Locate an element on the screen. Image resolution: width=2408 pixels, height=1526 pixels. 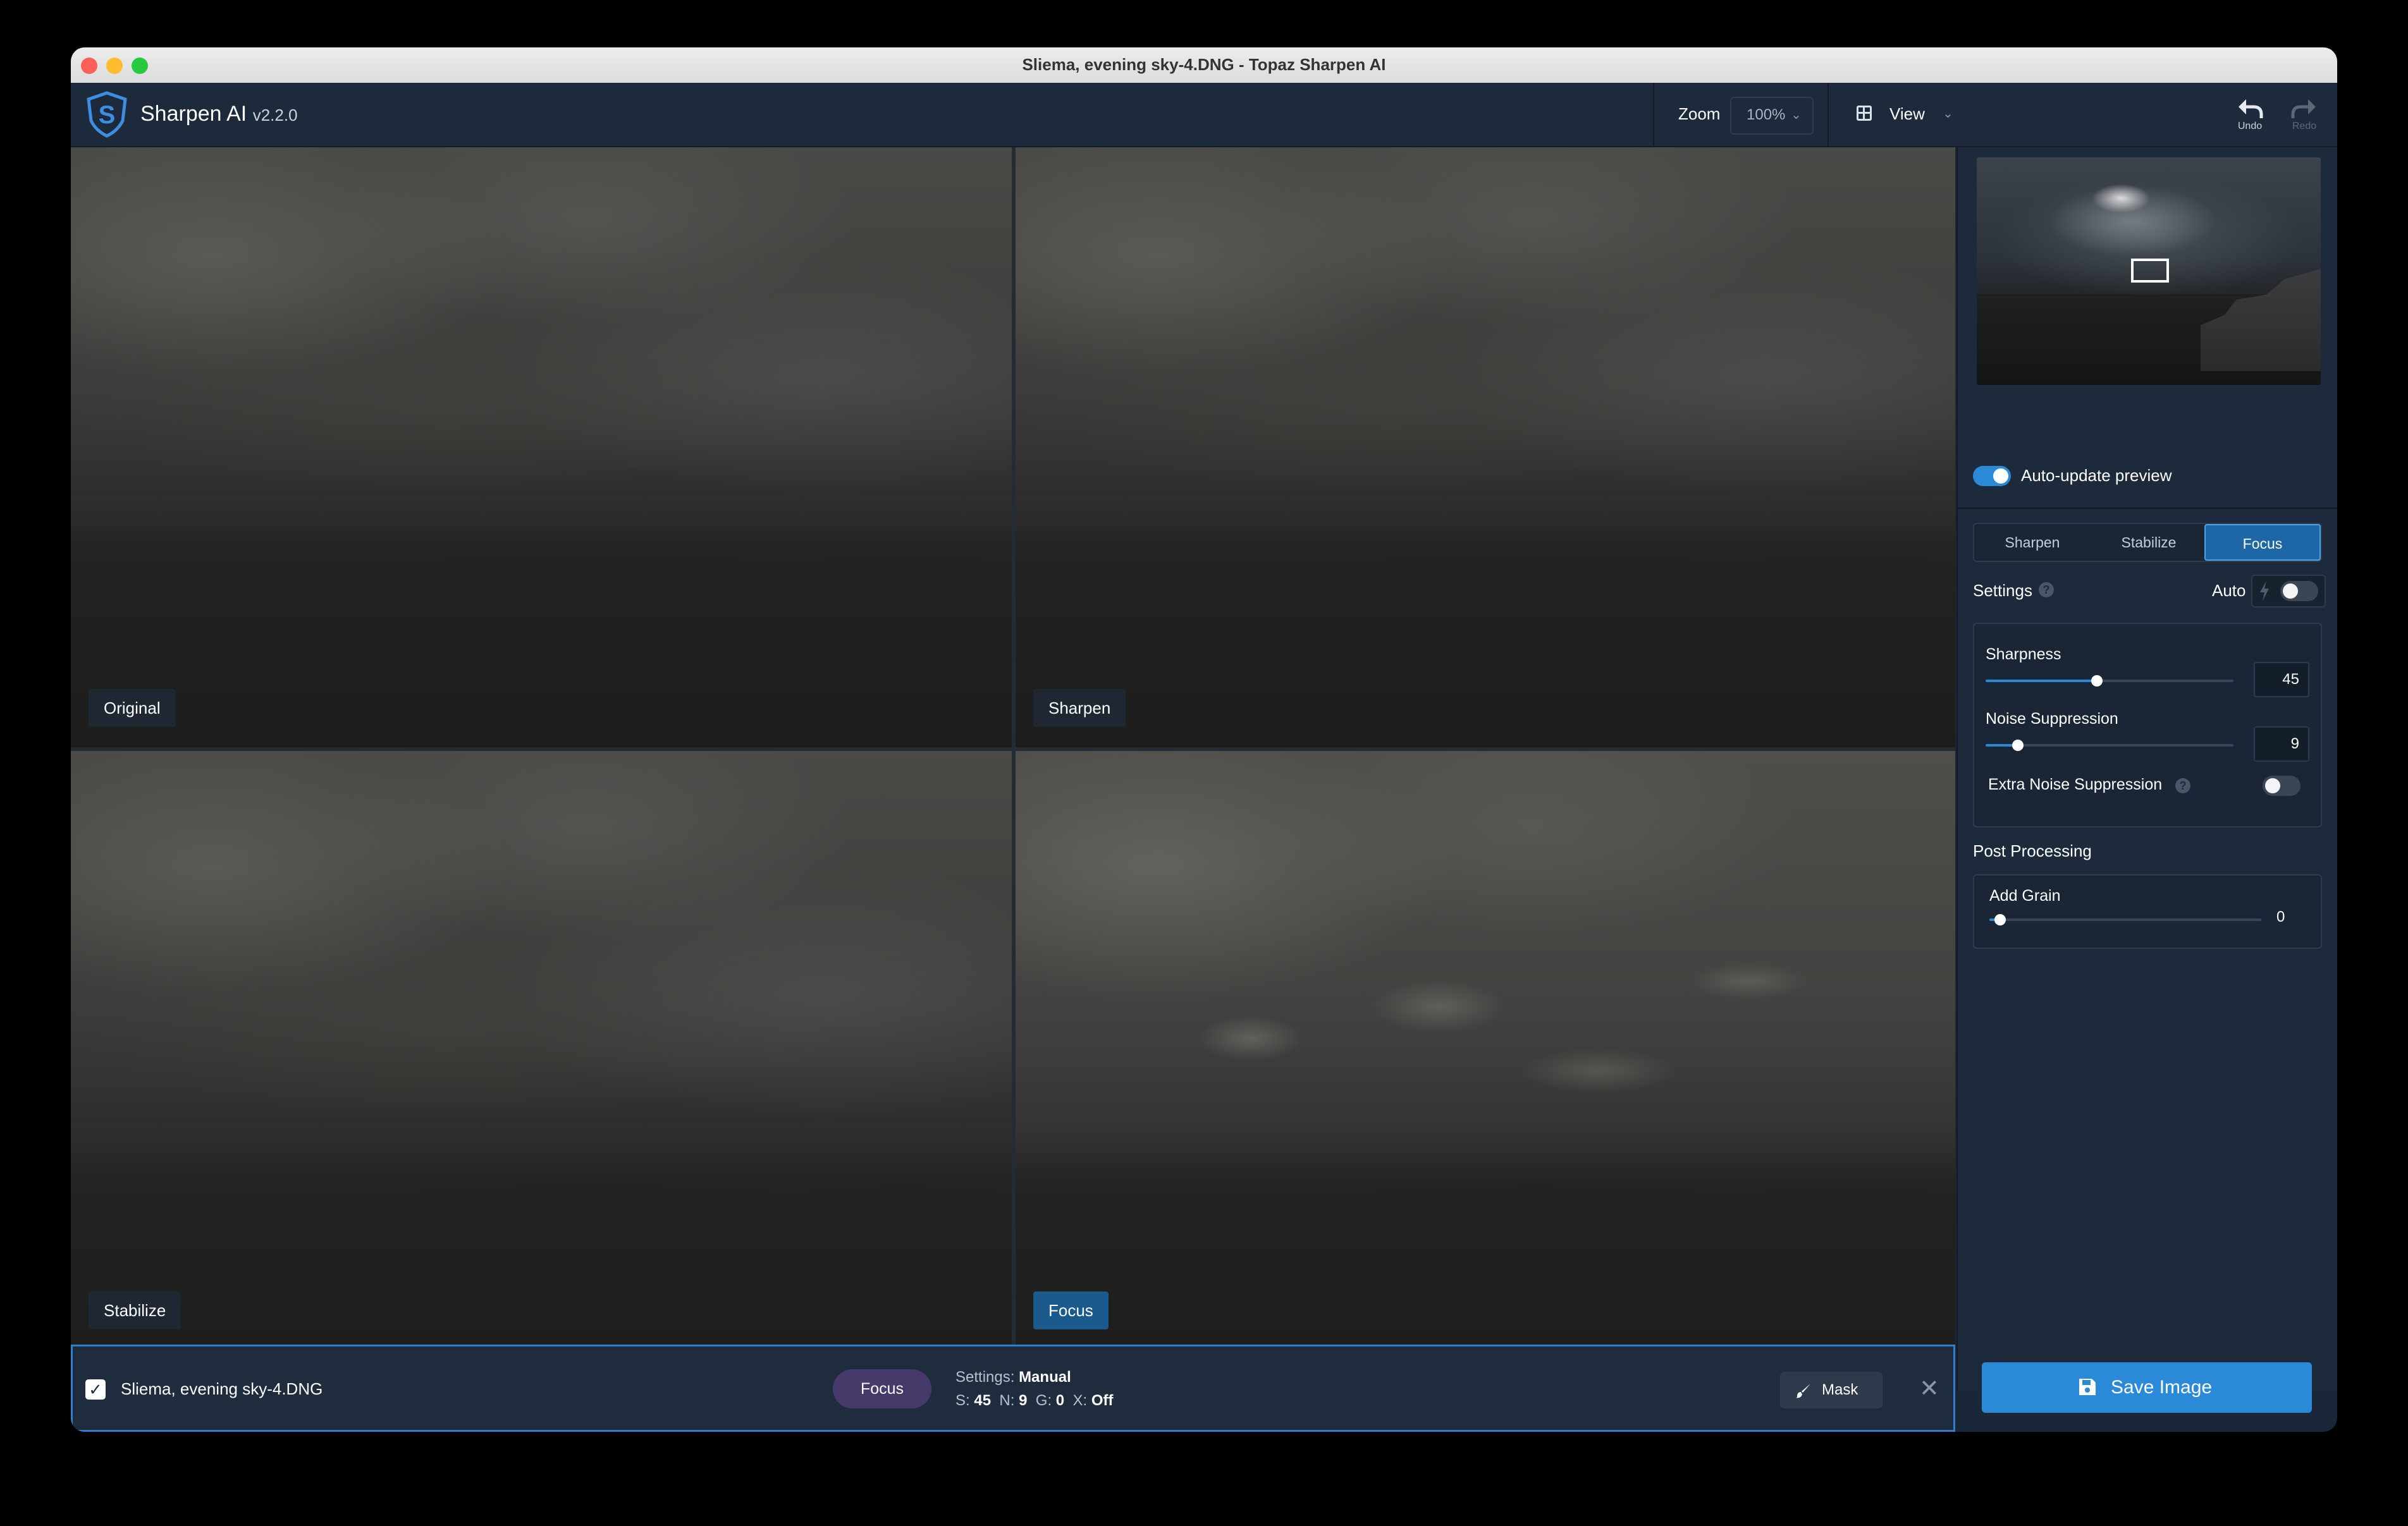
divider is located at coordinates (2147, 508).